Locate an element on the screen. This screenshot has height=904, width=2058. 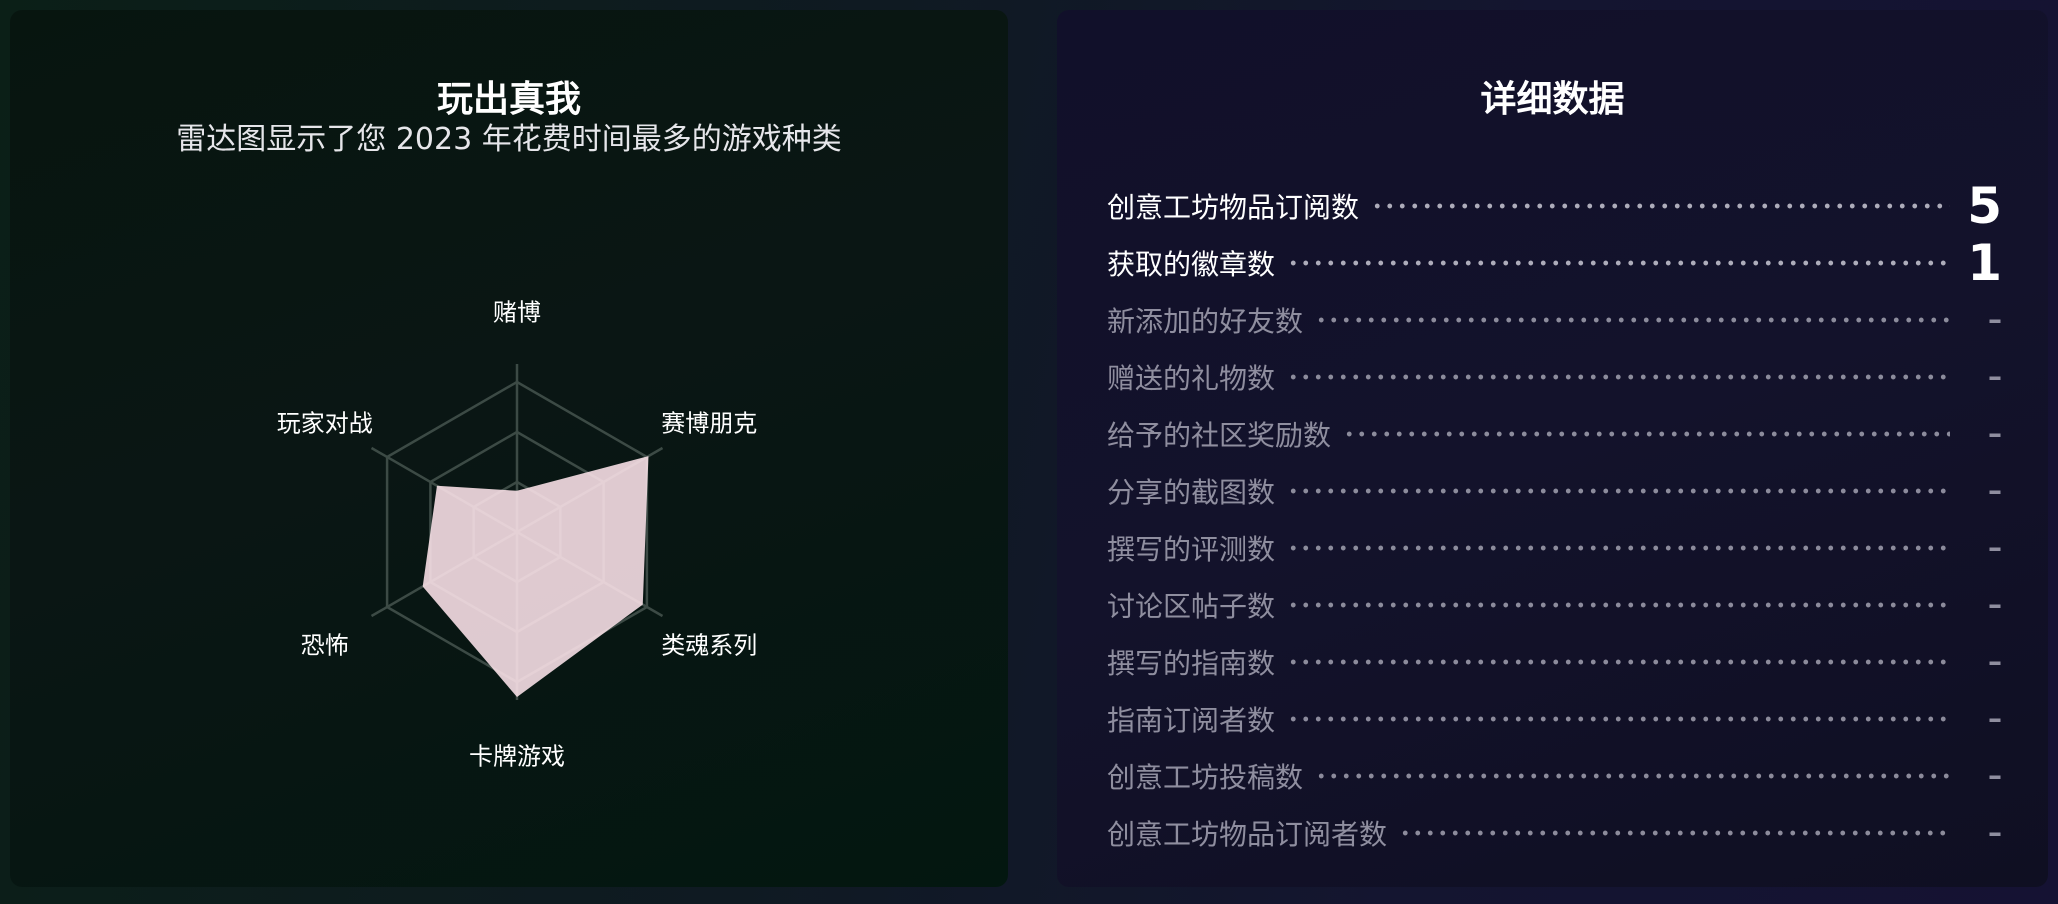
stat-label: 新添加的好友数 is located at coordinates (1205, 321).